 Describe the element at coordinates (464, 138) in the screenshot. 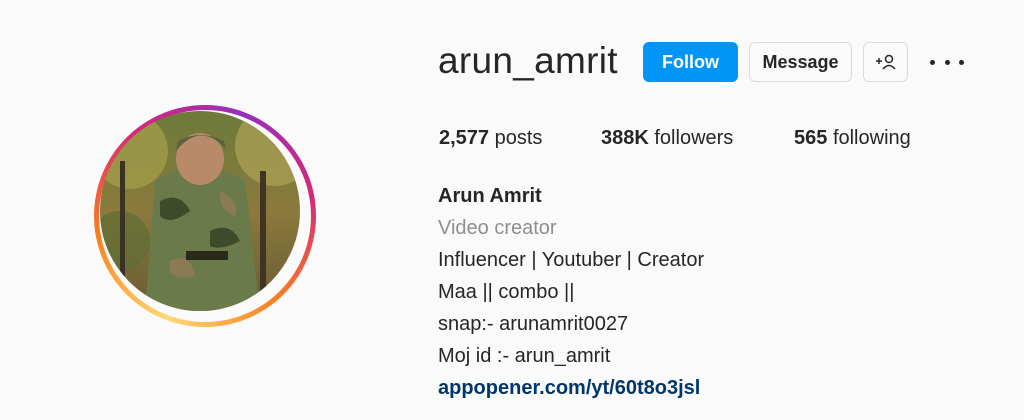

I see `posts-count: 2,577` at that location.